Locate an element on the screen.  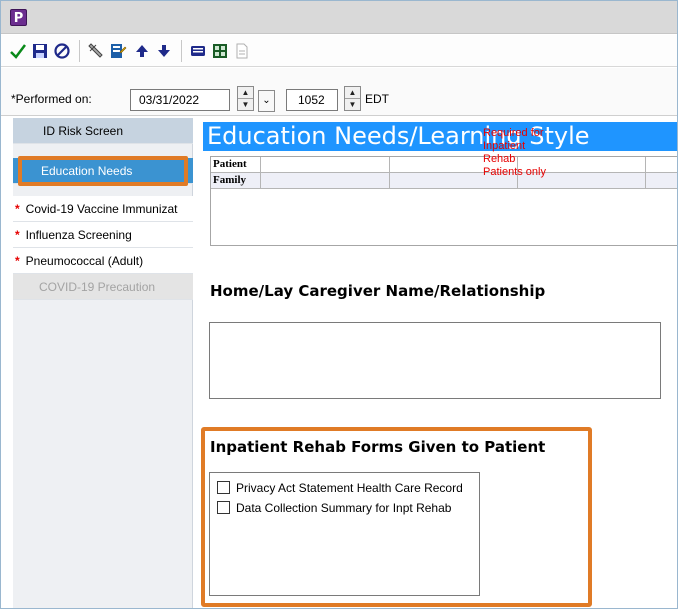
section-header: Education Needs/Learning Style is located at coordinates (440, 136).